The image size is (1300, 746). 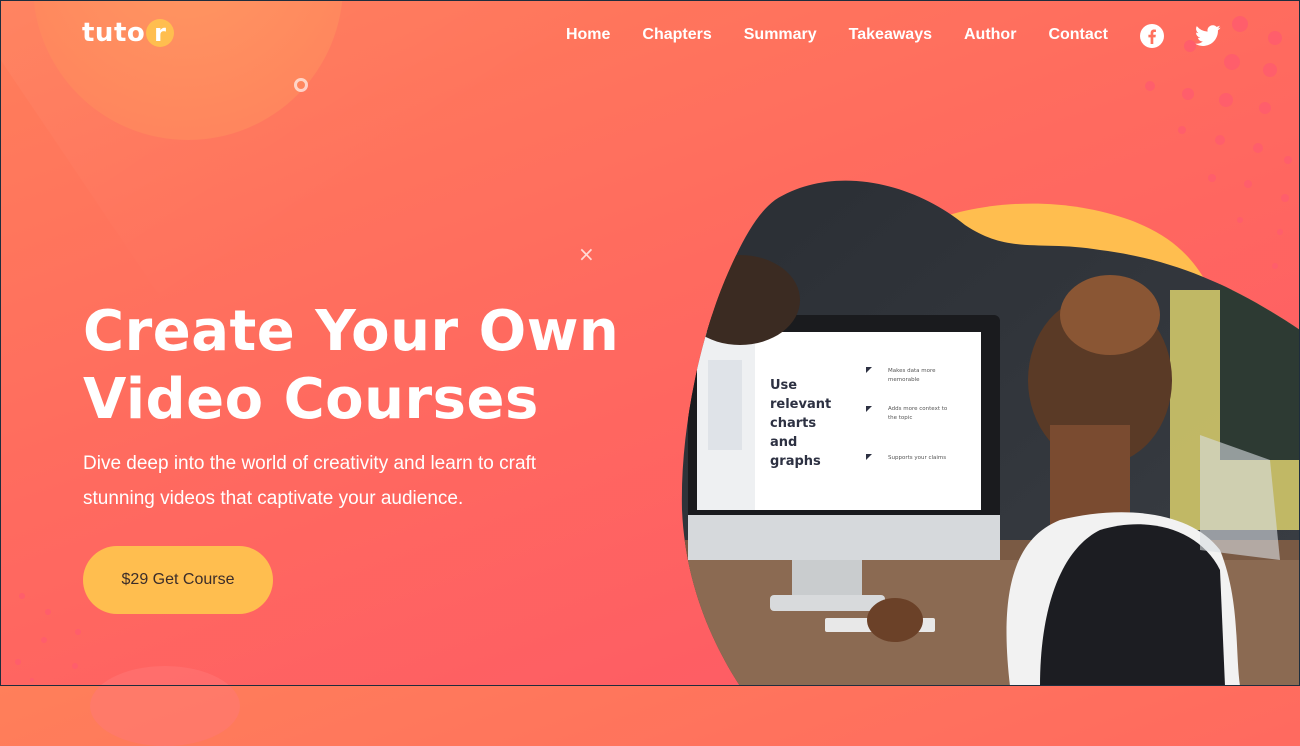 What do you see at coordinates (1078, 35) in the screenshot?
I see `nav-contact: Contact` at bounding box center [1078, 35].